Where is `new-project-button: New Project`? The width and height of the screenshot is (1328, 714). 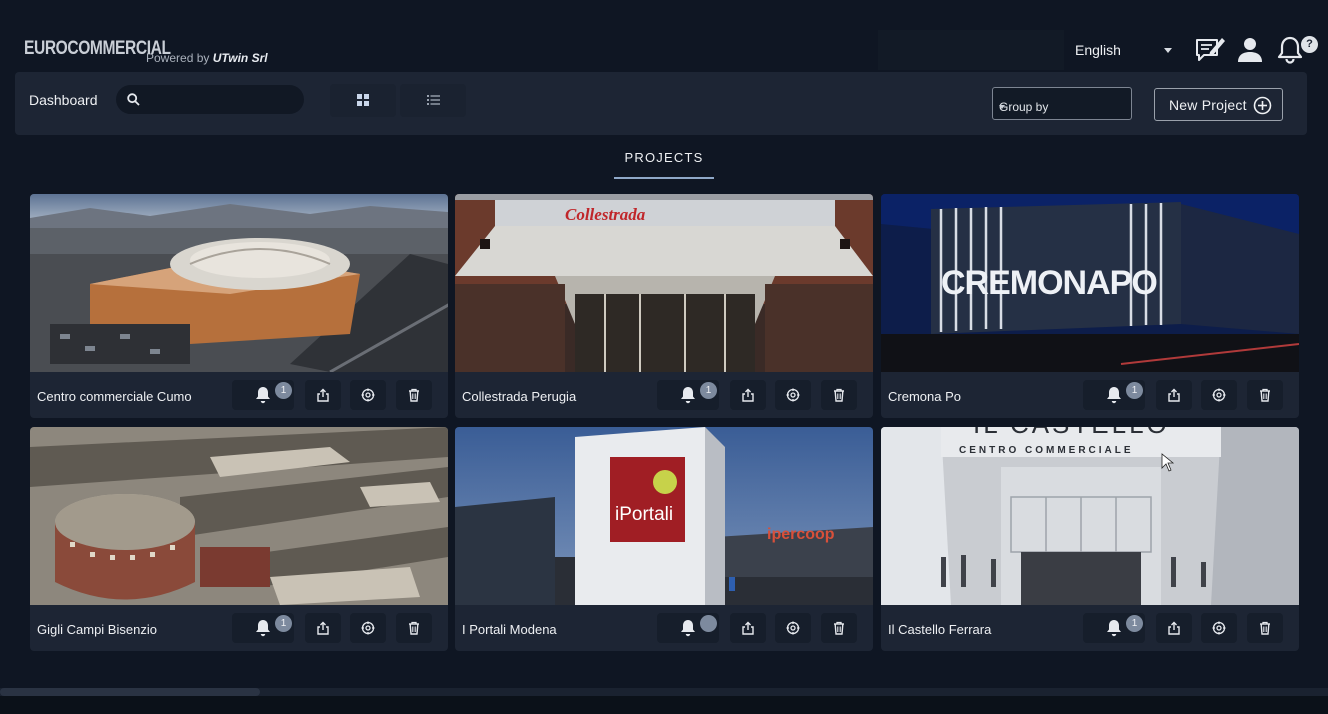 new-project-button: New Project is located at coordinates (1218, 104).